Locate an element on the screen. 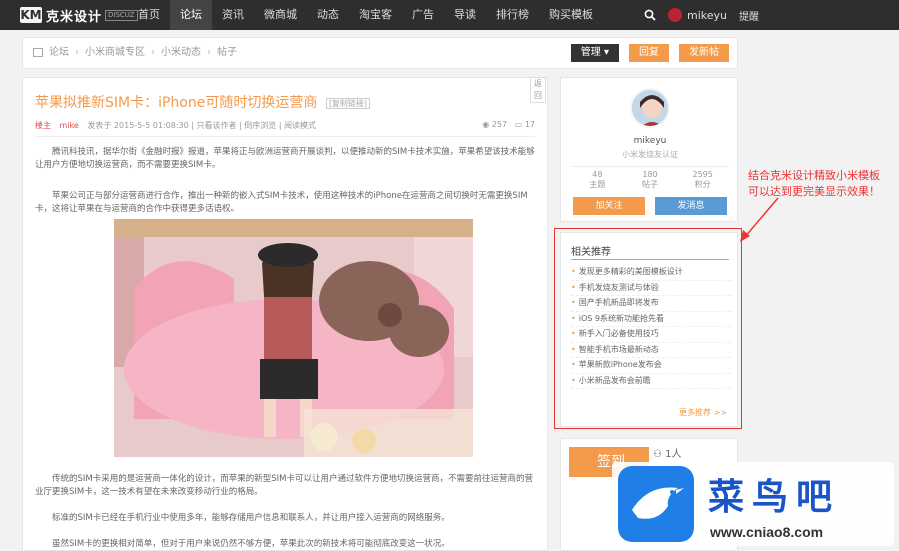  nav-item: 资讯 is located at coordinates (233, 15).